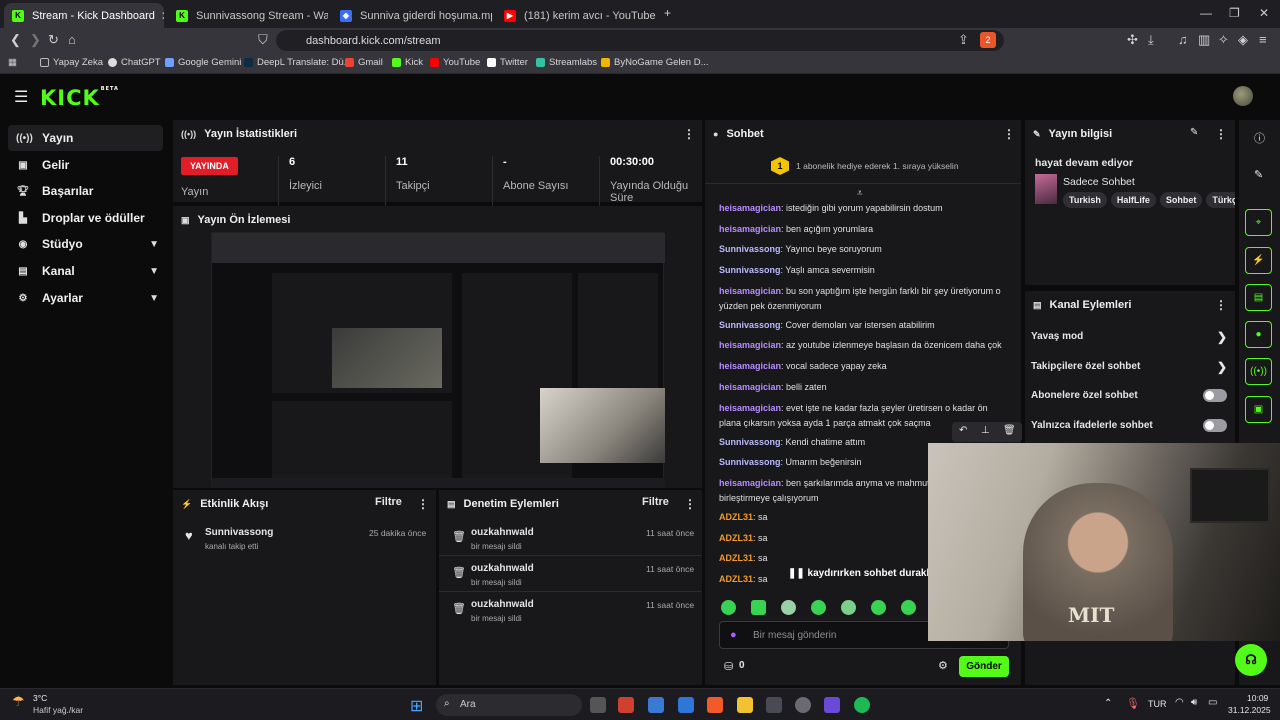 The width and height of the screenshot is (1280, 720). I want to click on share-icon: ⇪, so click(963, 40).